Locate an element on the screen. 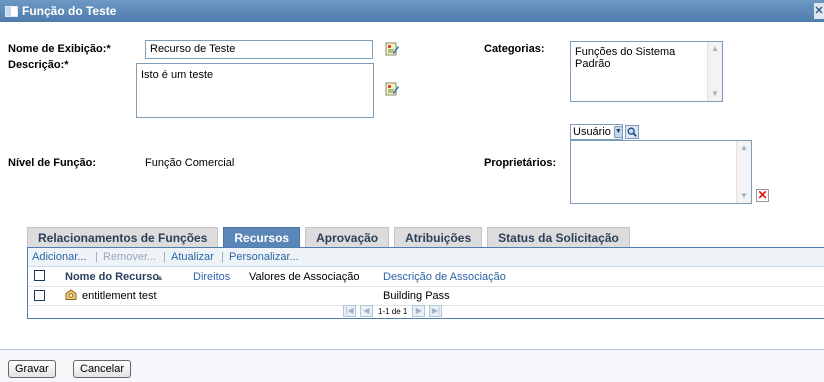 The image size is (824, 382). cancel-button: Cancelar is located at coordinates (102, 369).